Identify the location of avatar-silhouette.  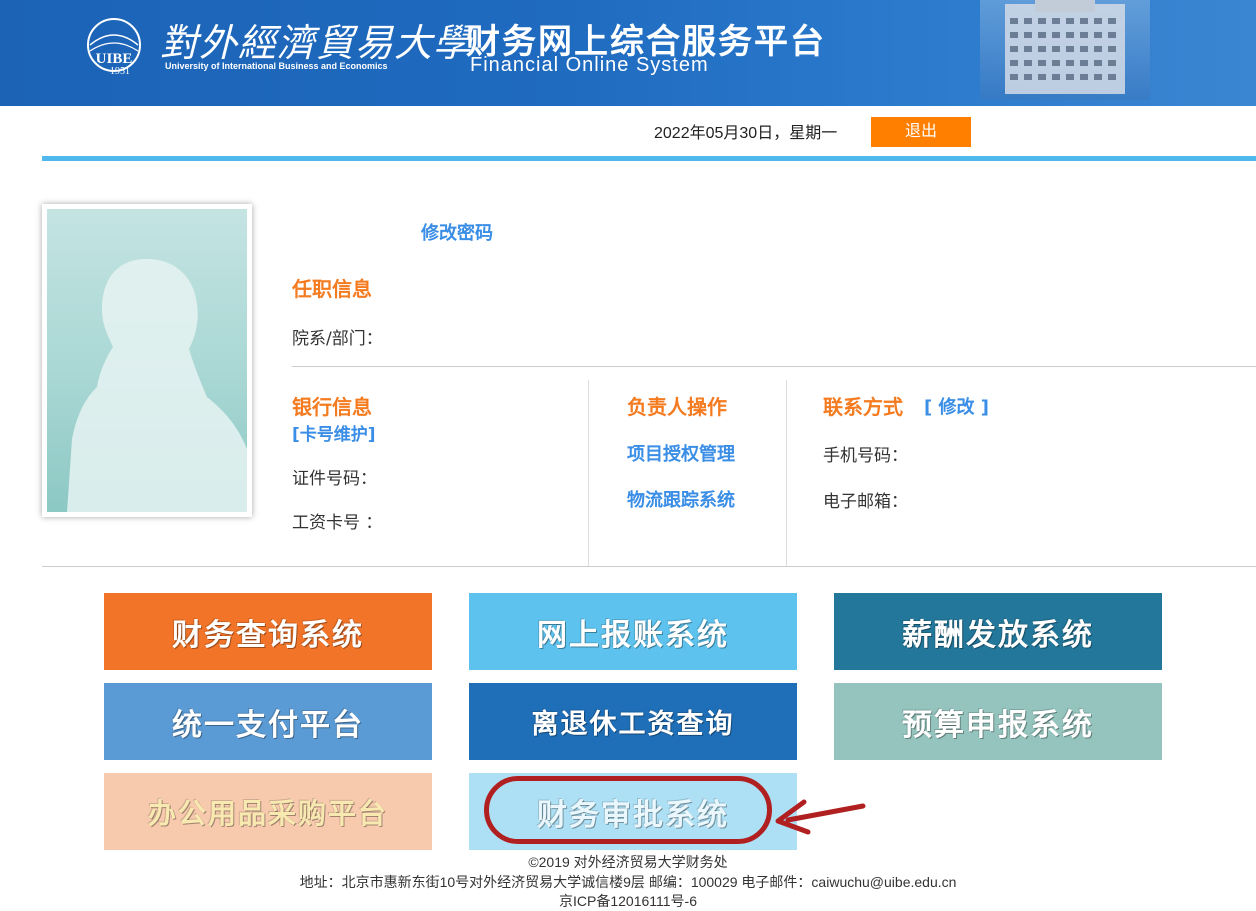
(147, 360).